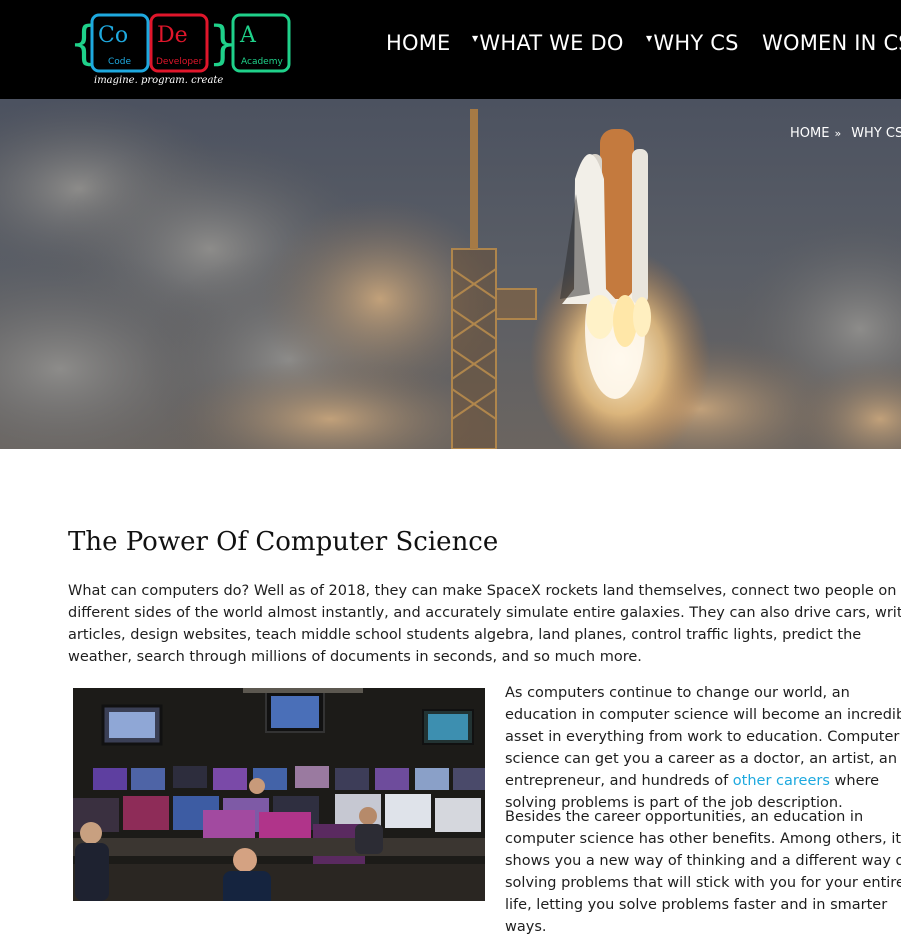 This screenshot has height=938, width=901. What do you see at coordinates (838, 133) in the screenshot?
I see `chevron-double-right-icon: »` at bounding box center [838, 133].